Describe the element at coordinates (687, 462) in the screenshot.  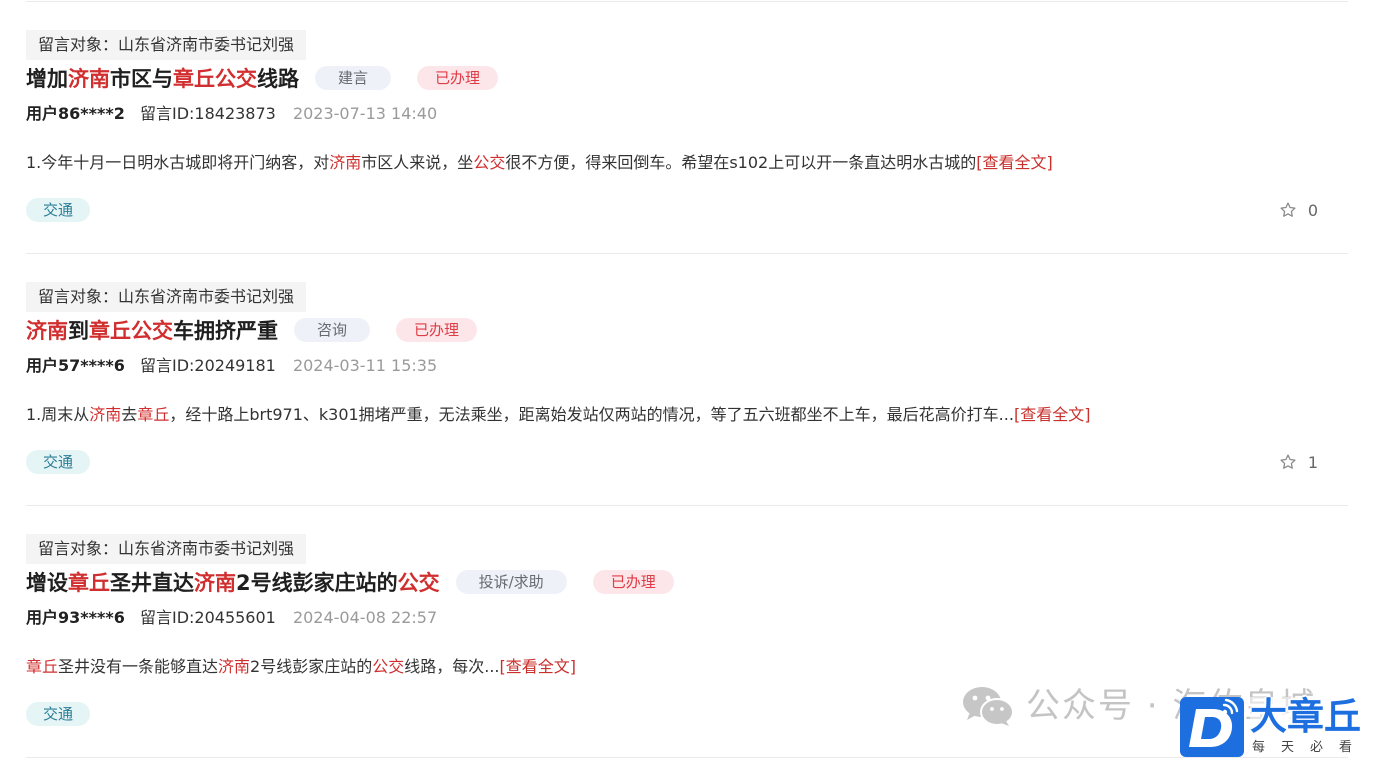
I see `message-footer: 交通 1` at that location.